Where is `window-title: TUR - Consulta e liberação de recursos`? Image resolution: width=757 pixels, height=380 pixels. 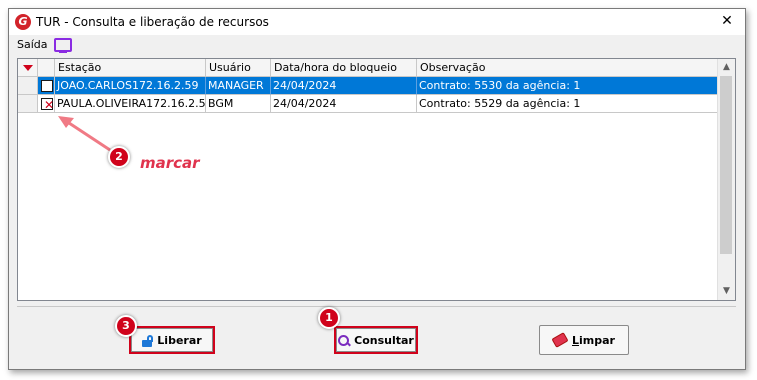
window-title: TUR - Consulta e liberação de recursos is located at coordinates (152, 22).